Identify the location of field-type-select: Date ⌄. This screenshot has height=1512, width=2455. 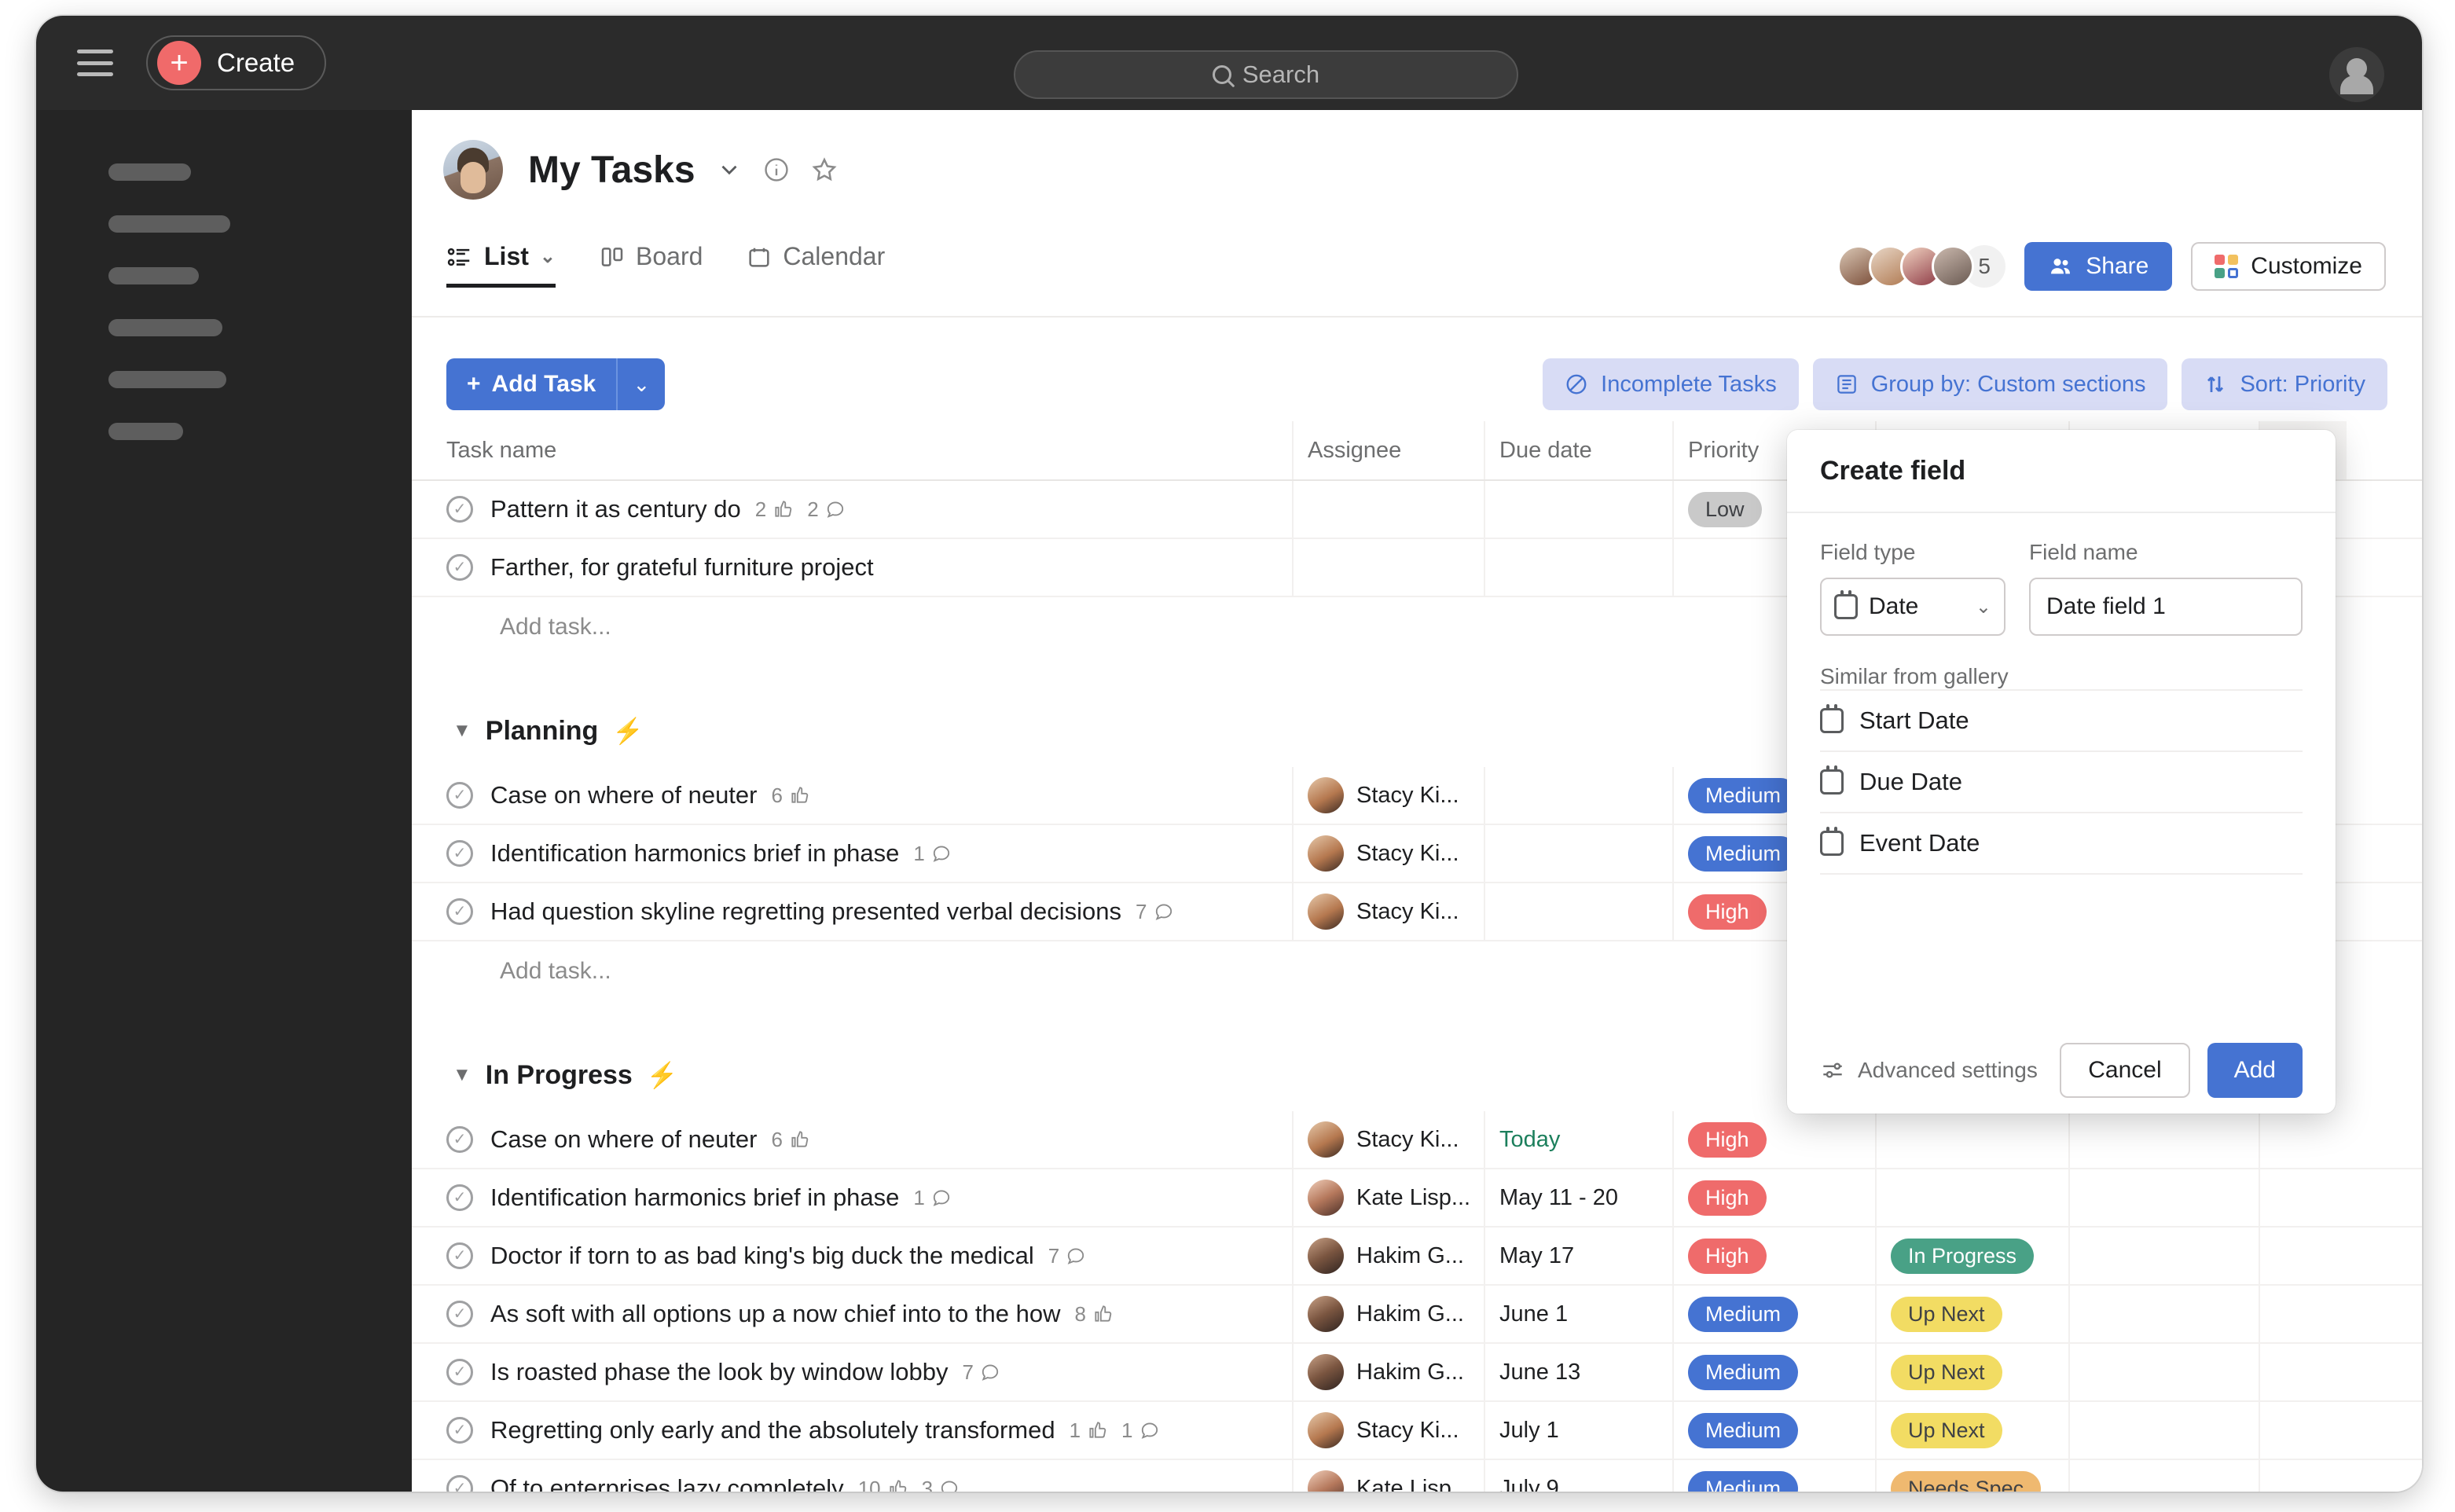
(1912, 607).